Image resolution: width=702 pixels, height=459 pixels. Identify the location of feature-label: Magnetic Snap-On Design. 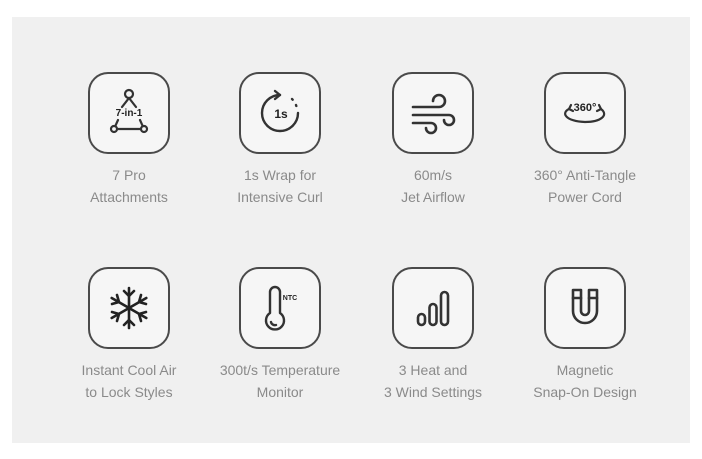
(585, 381).